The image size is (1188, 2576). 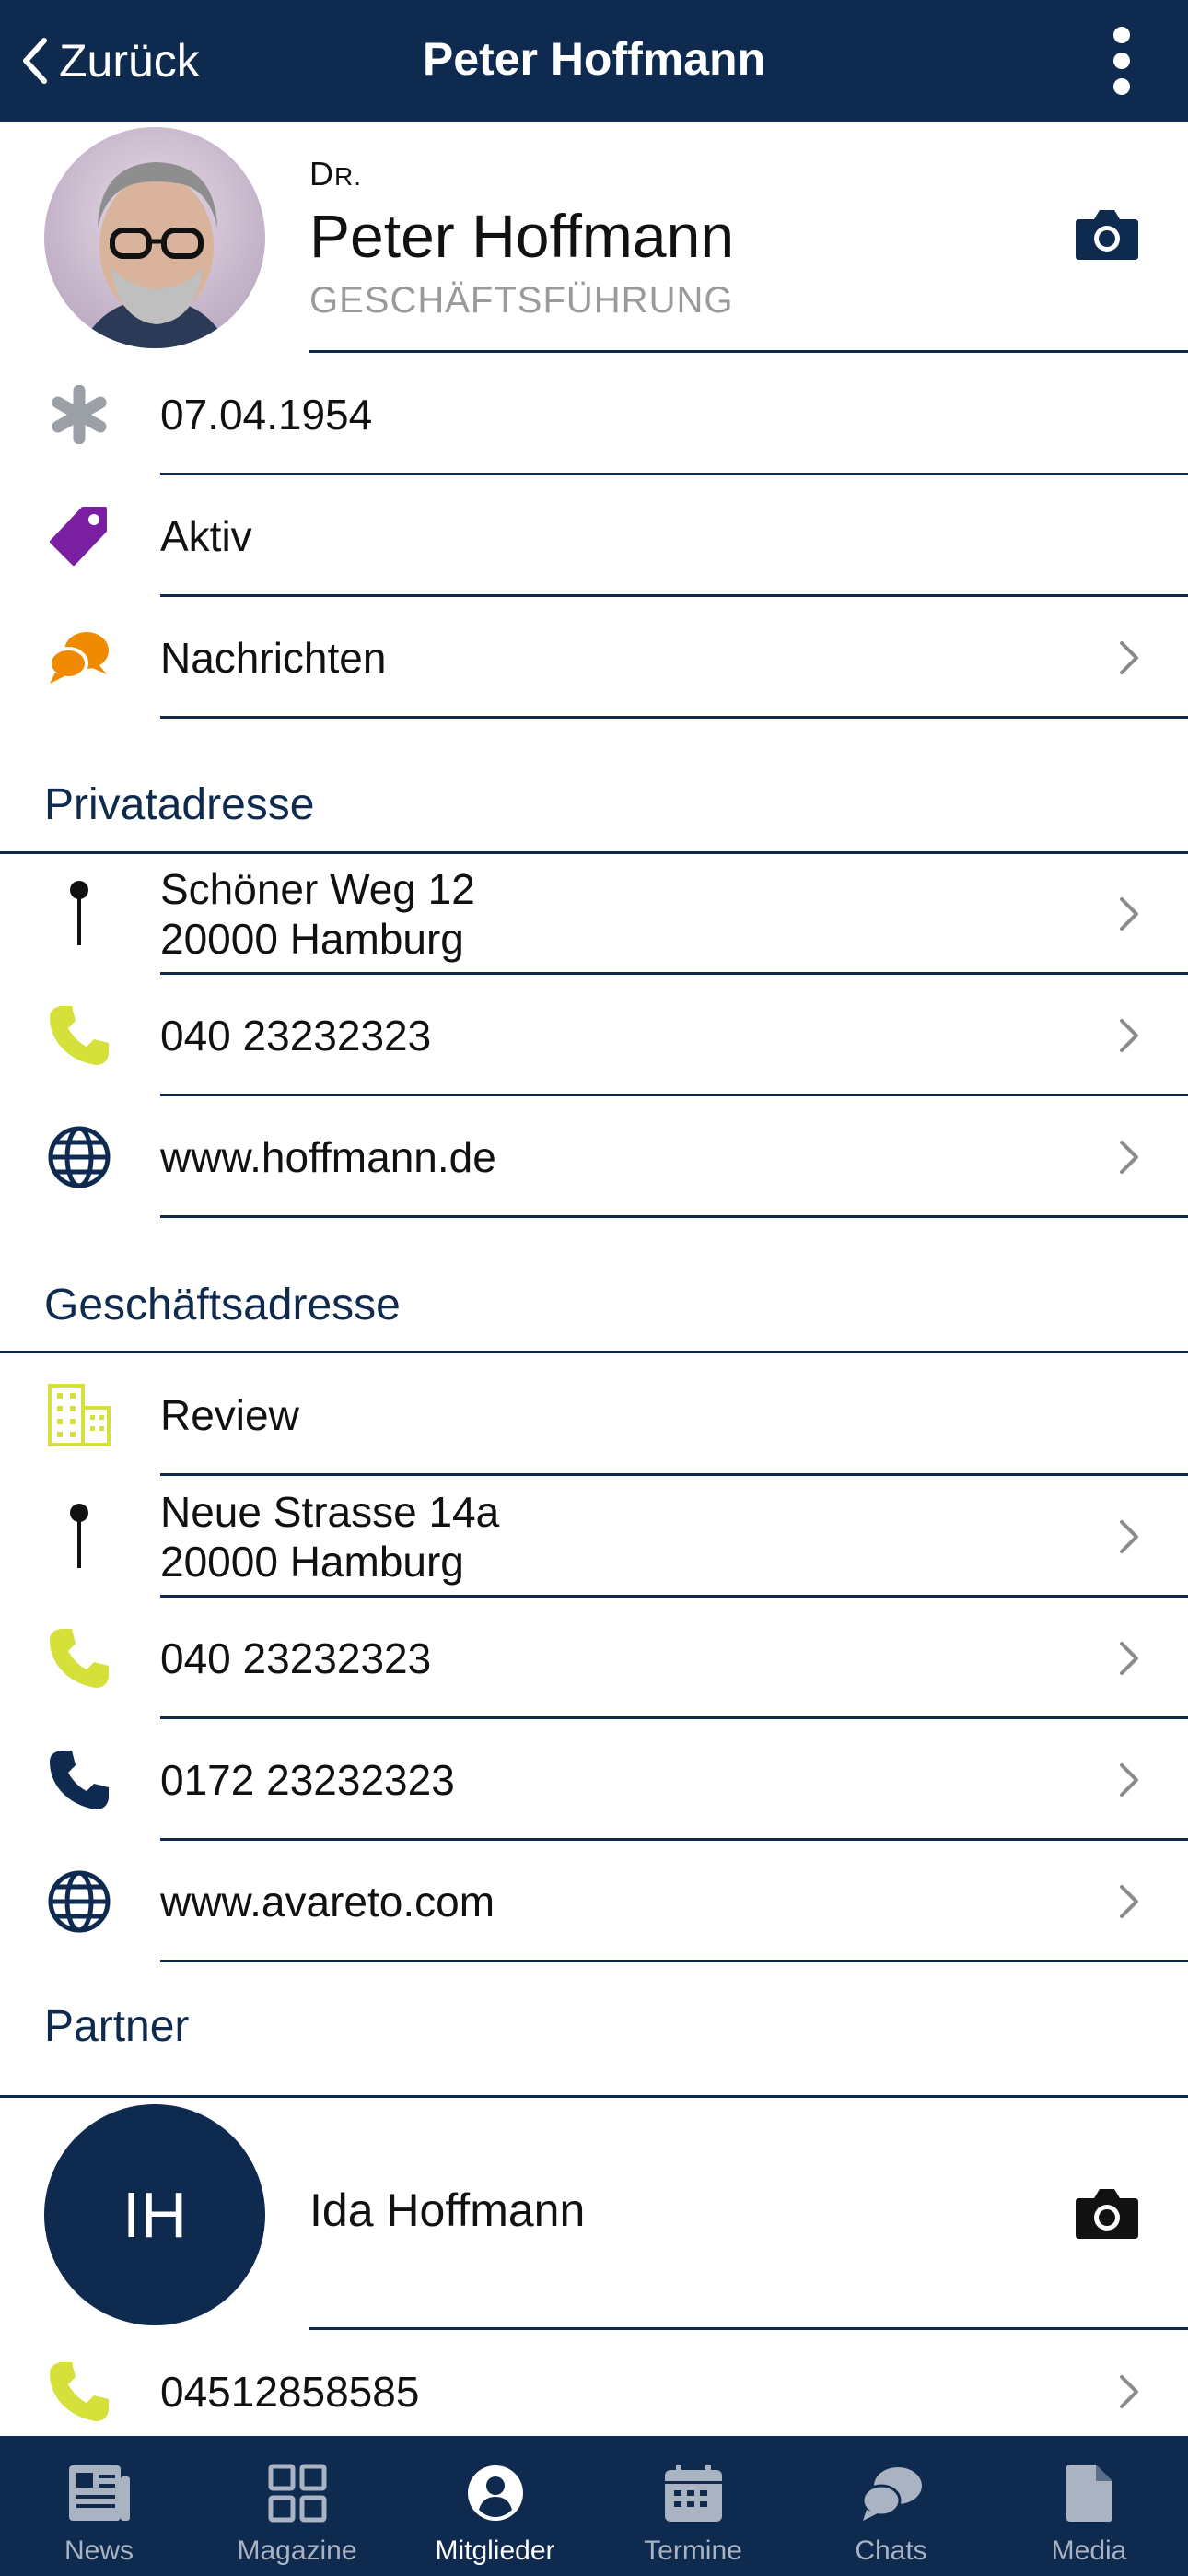 What do you see at coordinates (594, 1537) in the screenshot?
I see `business-address-row: Neue Strasse 14a 20000 Hamburg` at bounding box center [594, 1537].